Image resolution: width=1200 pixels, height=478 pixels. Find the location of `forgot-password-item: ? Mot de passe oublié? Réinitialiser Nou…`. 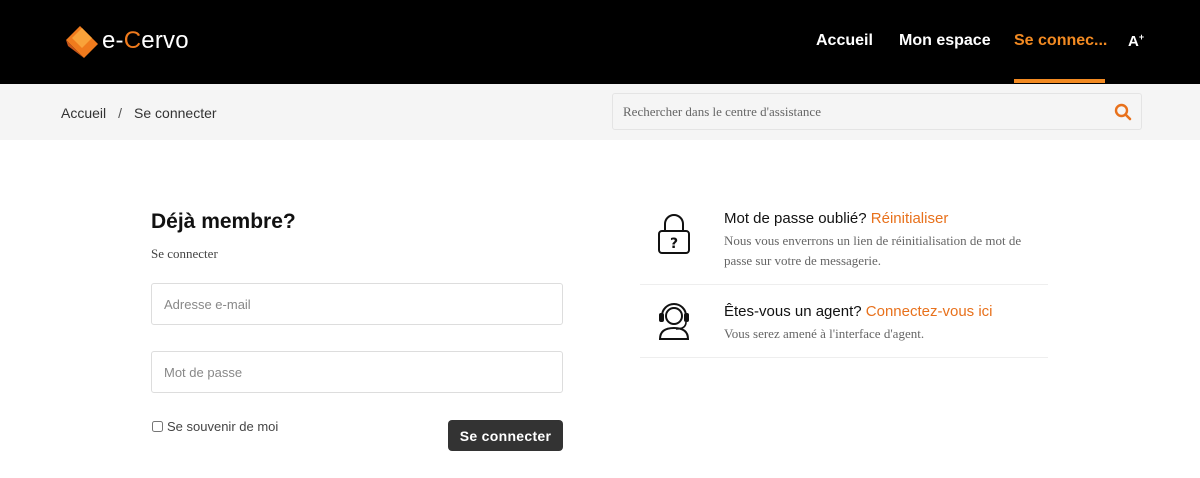

forgot-password-item: ? Mot de passe oublié? Réinitialiser Nou… is located at coordinates (844, 242).